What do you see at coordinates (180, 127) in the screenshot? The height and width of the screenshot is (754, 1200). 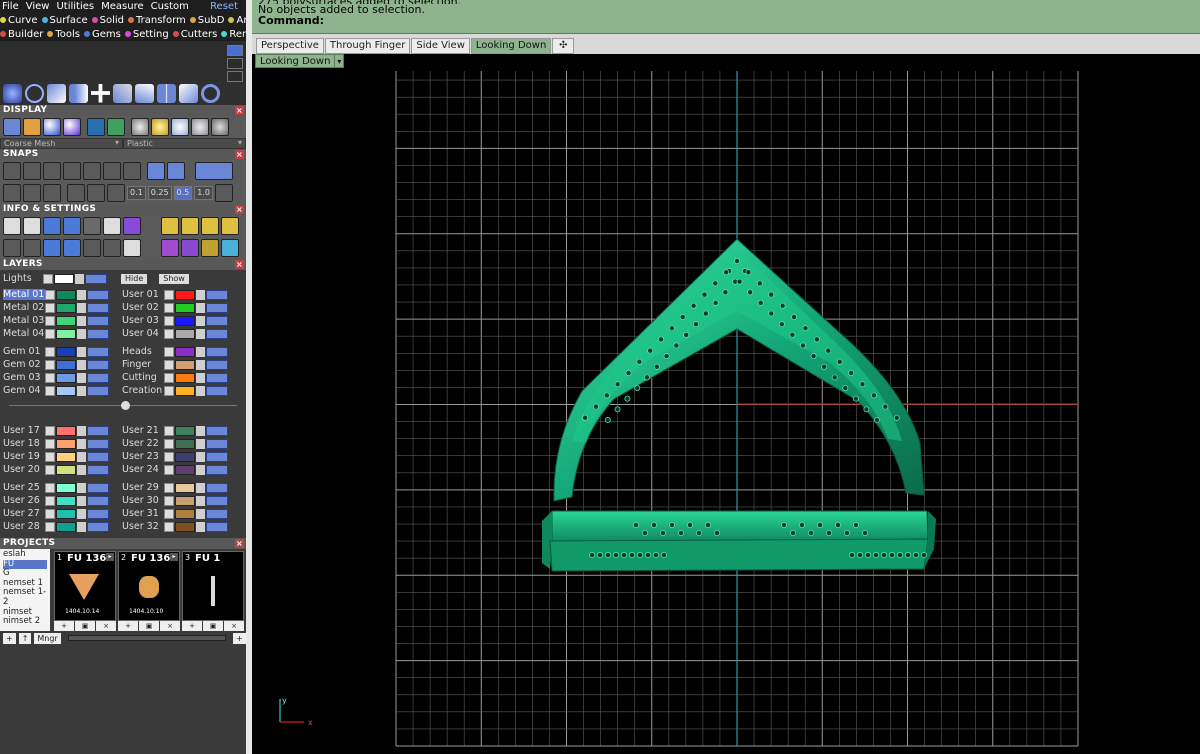 I see `material-platinum-icon` at bounding box center [180, 127].